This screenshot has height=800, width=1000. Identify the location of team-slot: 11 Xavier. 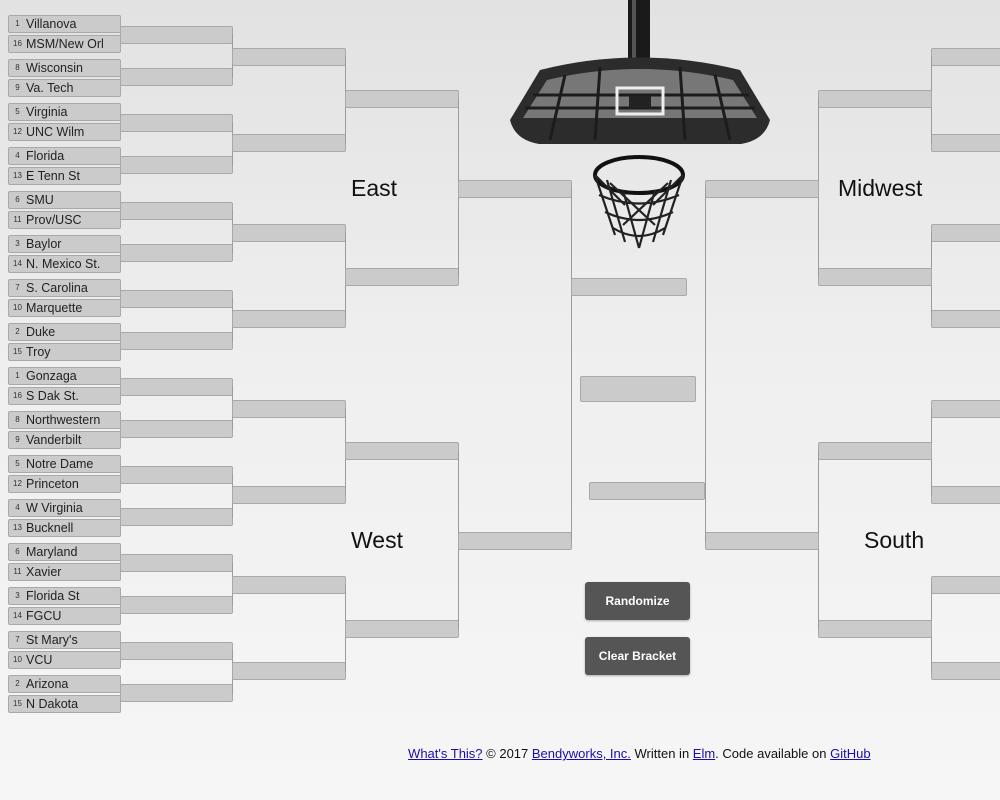
(64, 572).